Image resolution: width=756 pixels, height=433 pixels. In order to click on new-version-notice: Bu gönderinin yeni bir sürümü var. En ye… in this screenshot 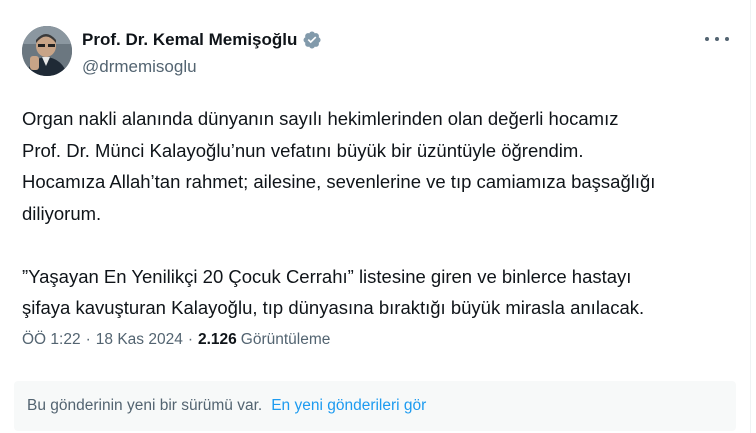, I will do `click(375, 406)`.